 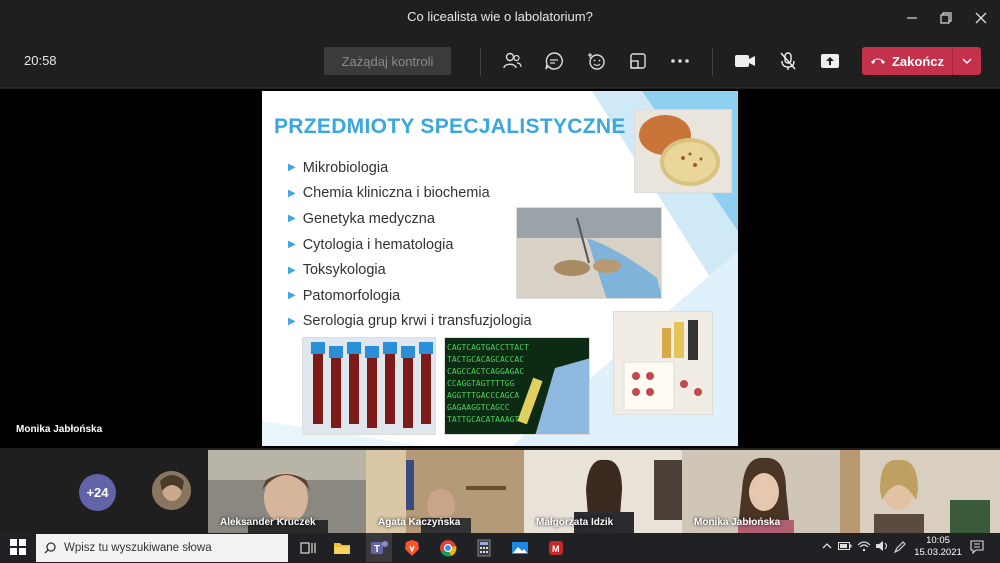 I want to click on window-title: Co licealista wie o labolatorium?, so click(x=500, y=16).